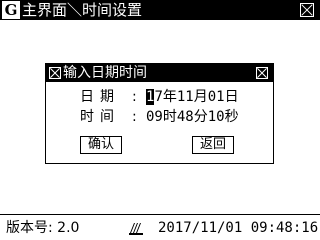 The height and width of the screenshot is (240, 320). Describe the element at coordinates (134, 117) in the screenshot. I see `time-colon: :` at that location.